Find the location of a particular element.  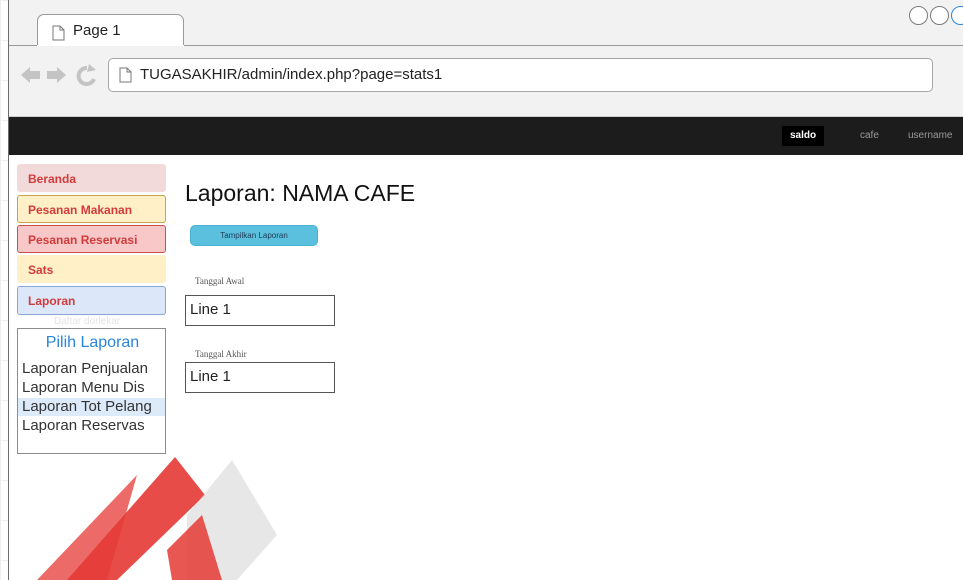

window-controls is located at coordinates (936, 15).